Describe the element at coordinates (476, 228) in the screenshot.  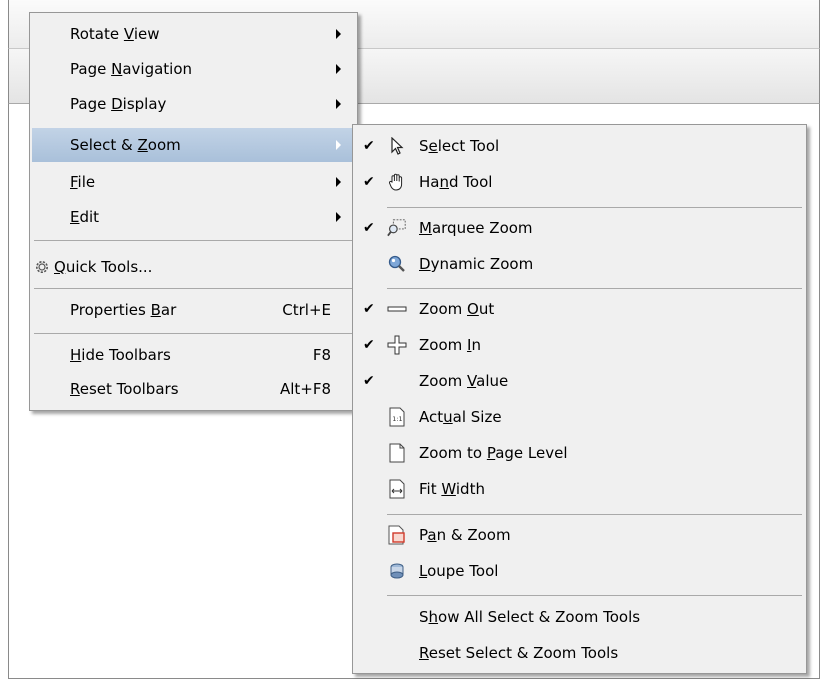
I see `submenu-item-label: Marquee Zoom` at that location.